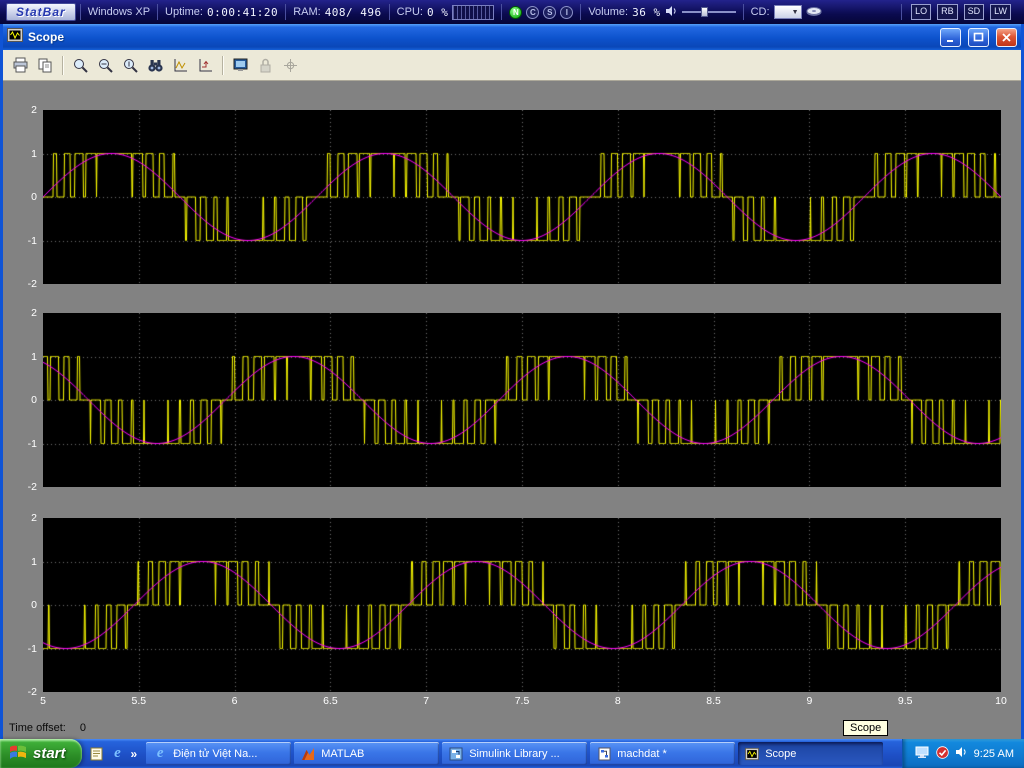 The height and width of the screenshot is (768, 1024). What do you see at coordinates (18, 754) in the screenshot?
I see `windows-flag-icon` at bounding box center [18, 754].